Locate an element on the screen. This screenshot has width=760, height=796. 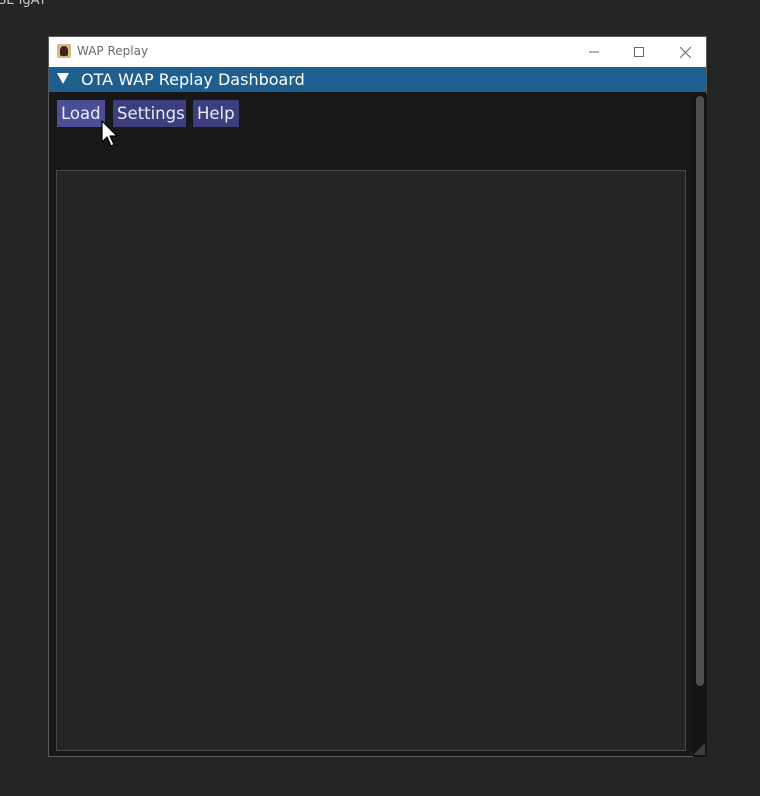
load-button: Load is located at coordinates (81, 113).